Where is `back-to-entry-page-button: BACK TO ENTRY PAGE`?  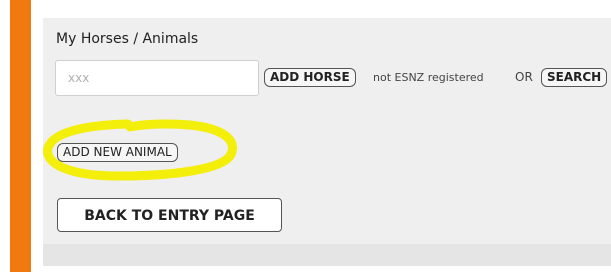
back-to-entry-page-button: BACK TO ENTRY PAGE is located at coordinates (169, 215).